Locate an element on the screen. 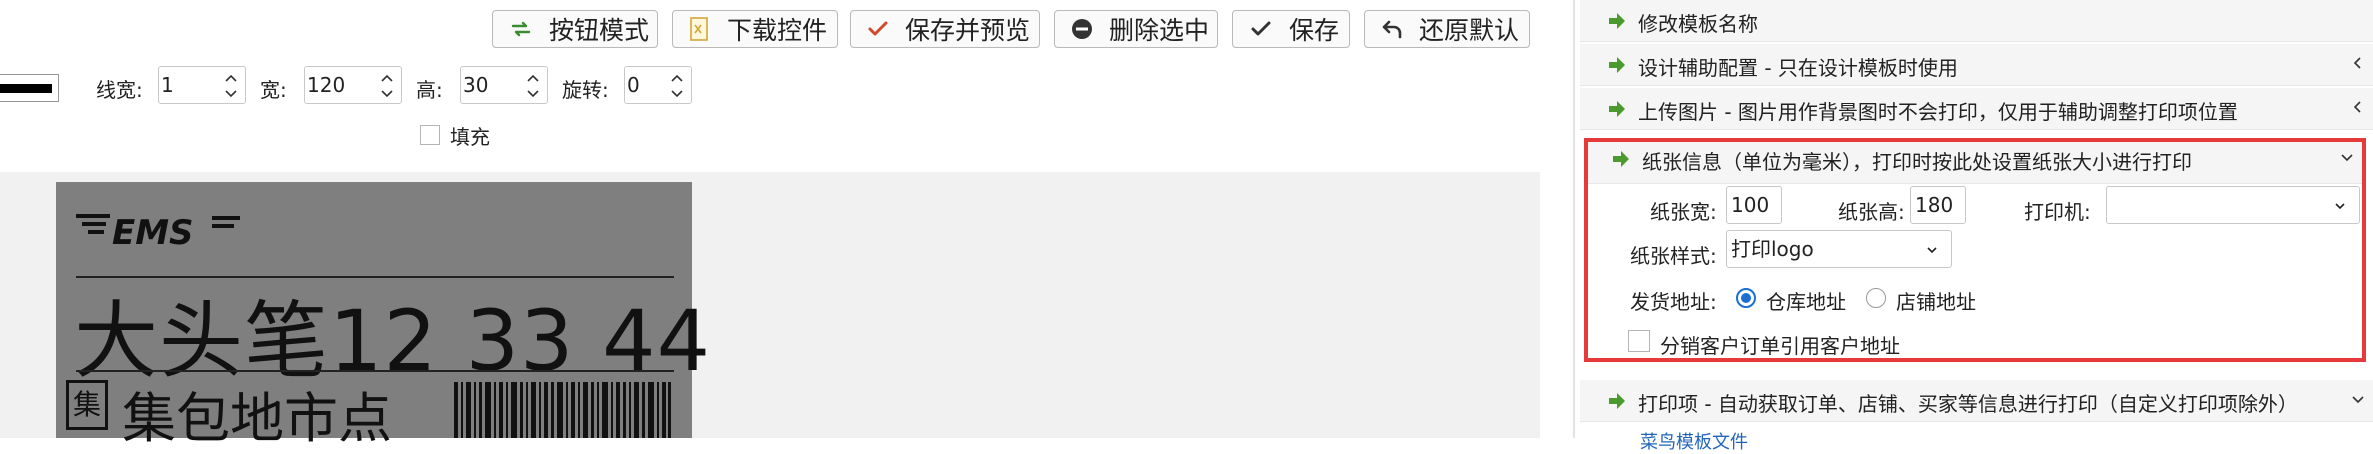 The width and height of the screenshot is (2373, 454). paper-style-value: 打印logo is located at coordinates (1772, 249).